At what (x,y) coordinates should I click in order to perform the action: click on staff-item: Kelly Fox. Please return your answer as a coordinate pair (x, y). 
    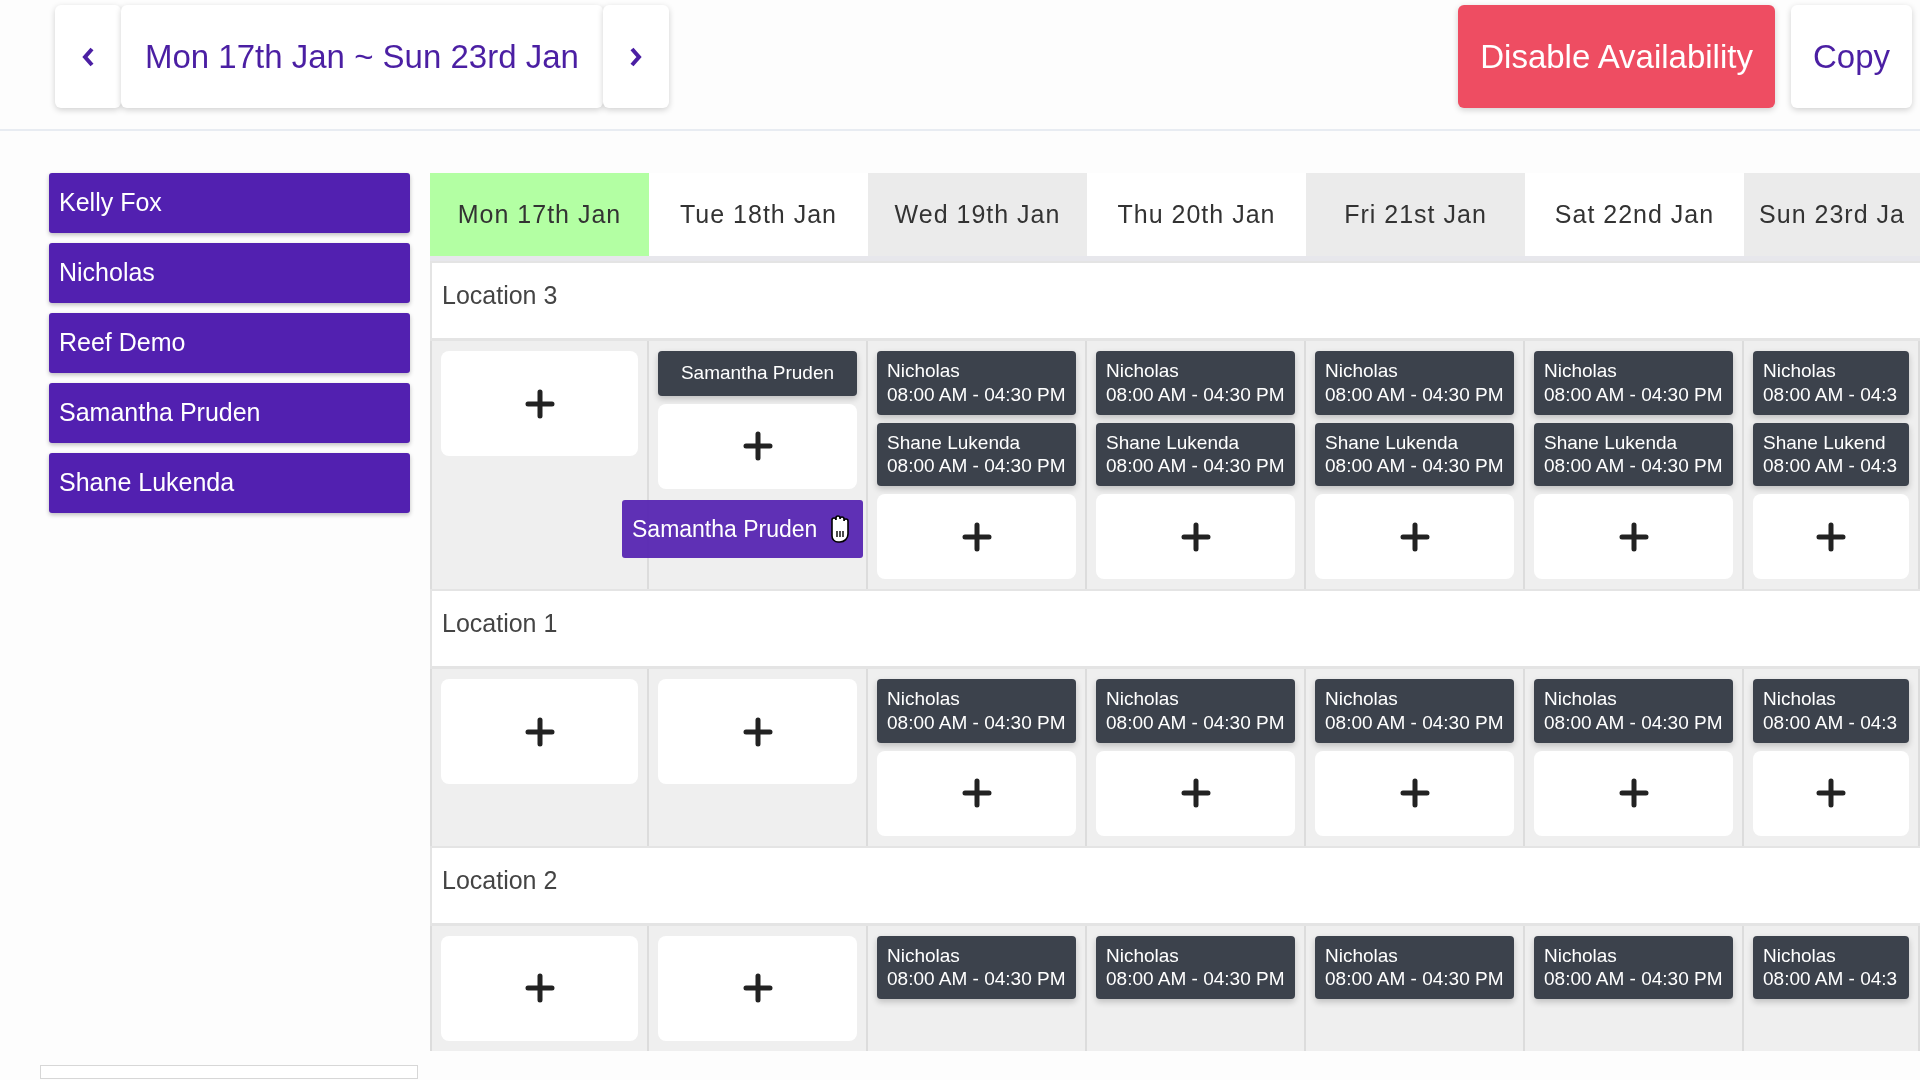
    Looking at the image, I should click on (229, 203).